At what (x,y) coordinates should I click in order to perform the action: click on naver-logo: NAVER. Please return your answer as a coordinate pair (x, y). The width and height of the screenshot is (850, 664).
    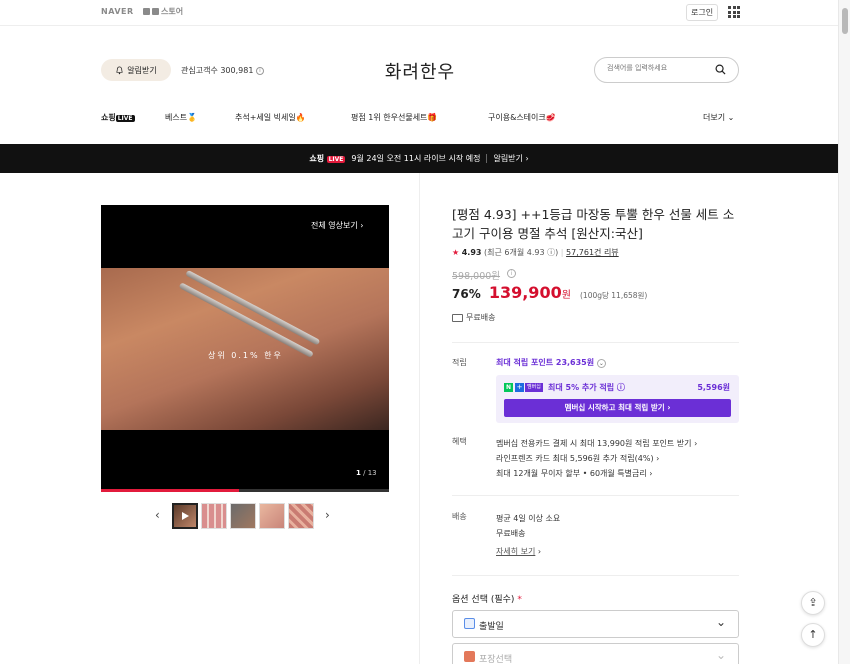
    Looking at the image, I should click on (117, 11).